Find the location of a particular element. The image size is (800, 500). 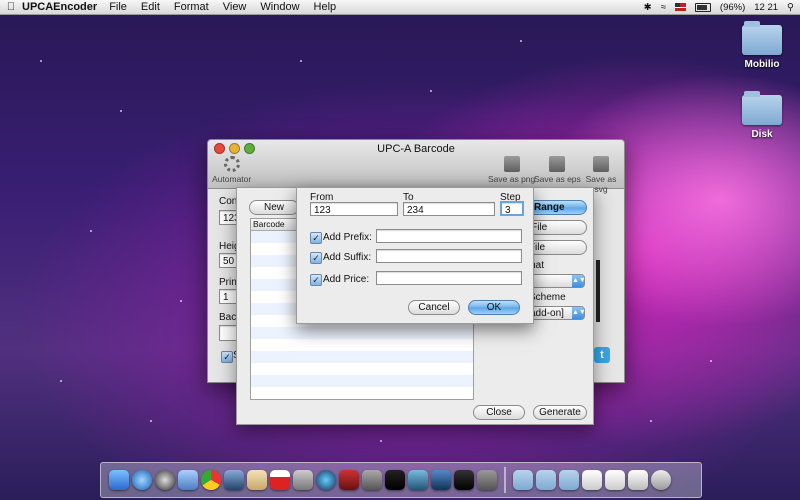

dashboard-dock-icon is located at coordinates (165, 480).